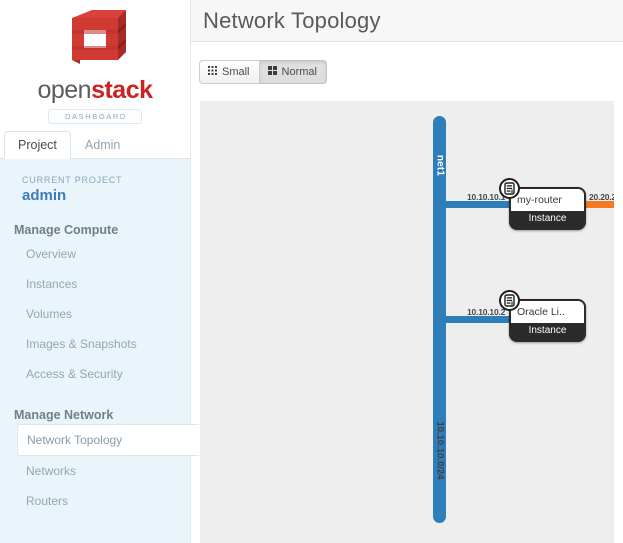 Image resolution: width=623 pixels, height=543 pixels. What do you see at coordinates (37, 145) in the screenshot?
I see `tab-project: Project` at bounding box center [37, 145].